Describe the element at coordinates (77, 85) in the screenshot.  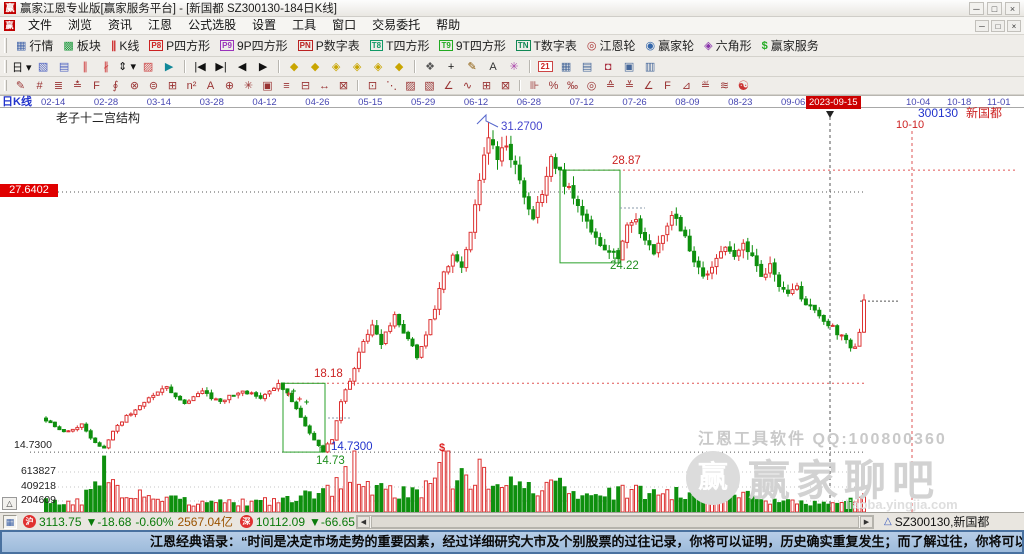
I see `draw-tool-0-3: ≛` at that location.